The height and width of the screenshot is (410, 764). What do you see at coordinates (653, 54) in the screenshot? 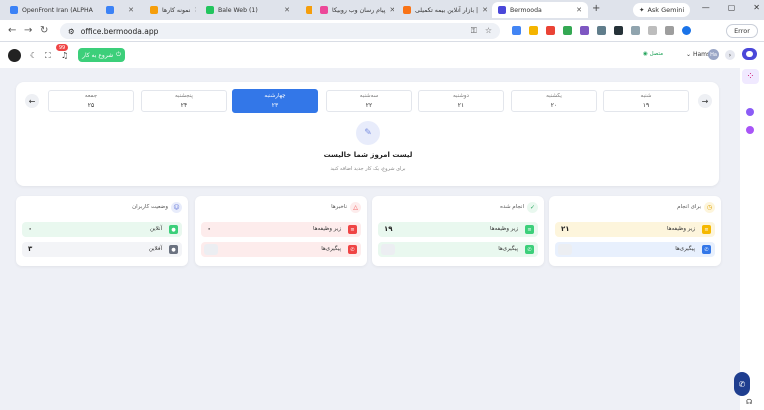
I see `online-status: ◉ متصل` at bounding box center [653, 54].